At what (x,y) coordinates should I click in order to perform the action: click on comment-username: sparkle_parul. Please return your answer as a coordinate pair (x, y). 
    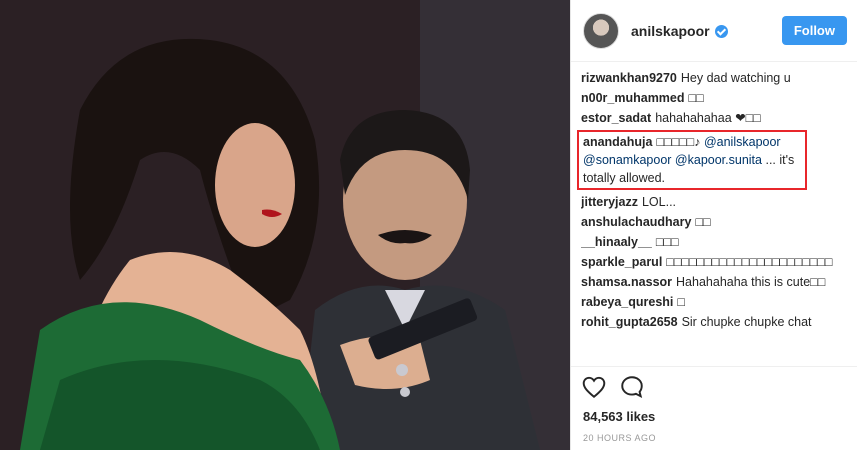
    Looking at the image, I should click on (621, 262).